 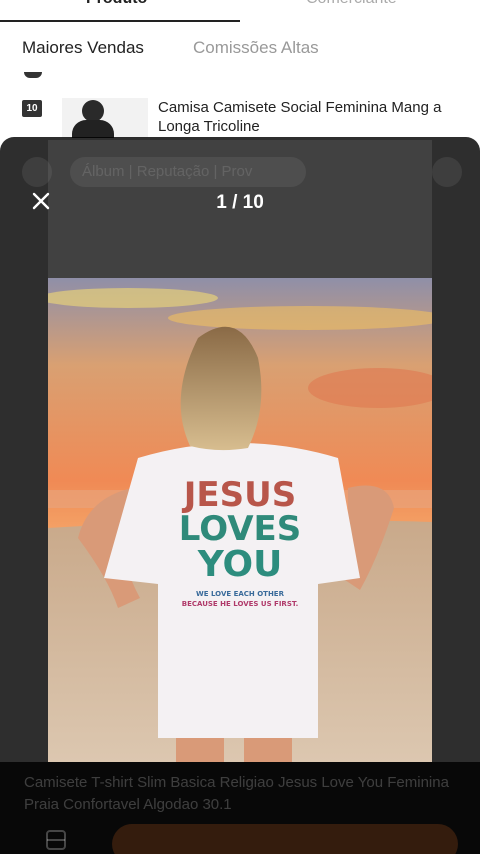 What do you see at coordinates (167, 171) in the screenshot?
I see `ghost-tabs-text: Álbum | Reputação | Prov` at bounding box center [167, 171].